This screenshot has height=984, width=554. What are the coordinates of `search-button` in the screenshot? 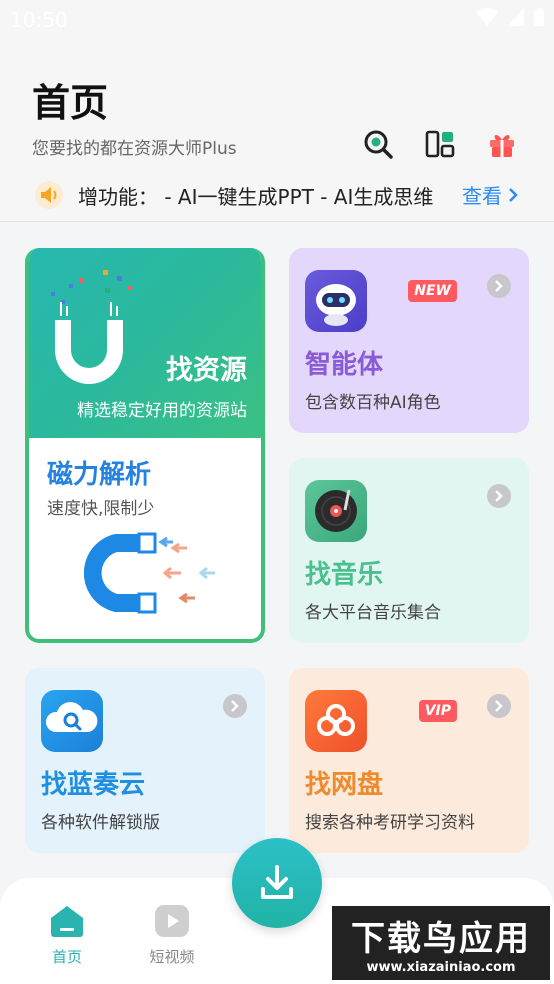 It's located at (378, 144).